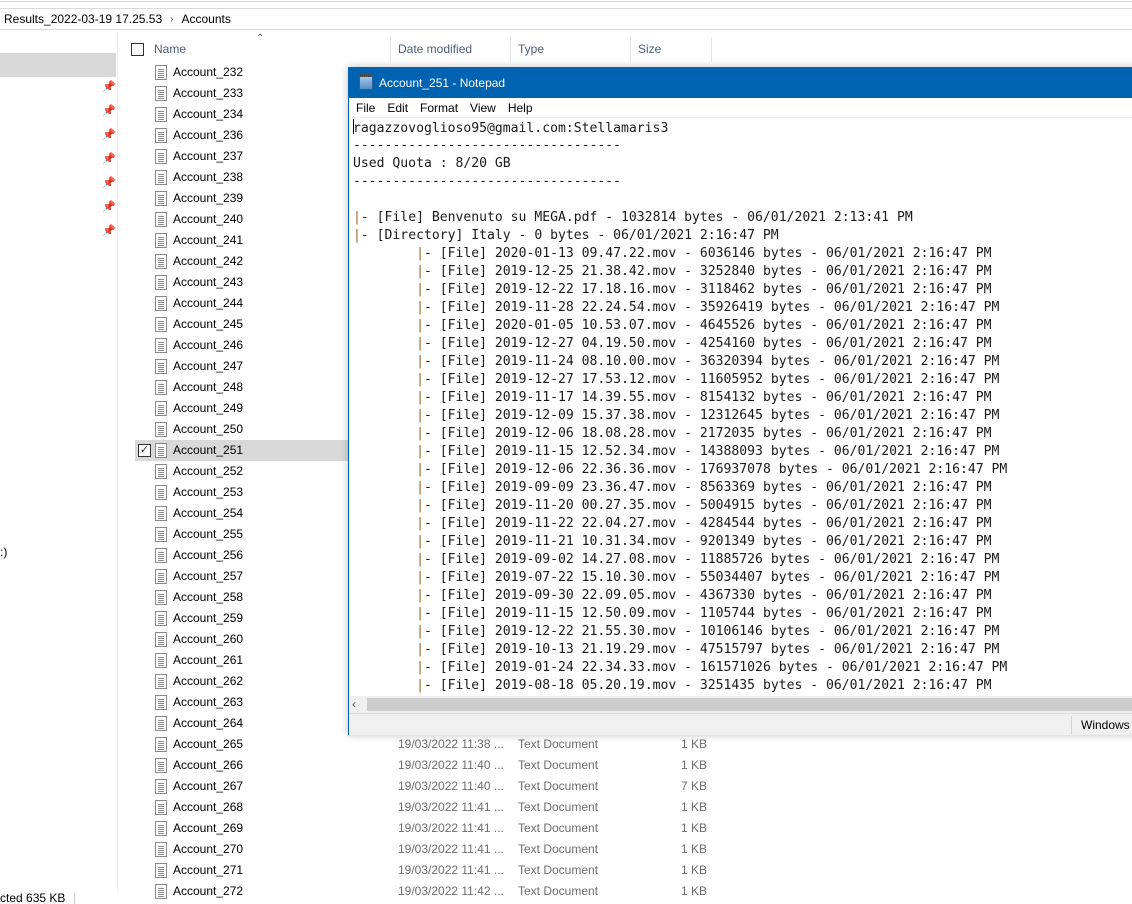  Describe the element at coordinates (566, 19) in the screenshot. I see `address-bar: Results_2022-03-19 17.25.53 › Accounts` at that location.